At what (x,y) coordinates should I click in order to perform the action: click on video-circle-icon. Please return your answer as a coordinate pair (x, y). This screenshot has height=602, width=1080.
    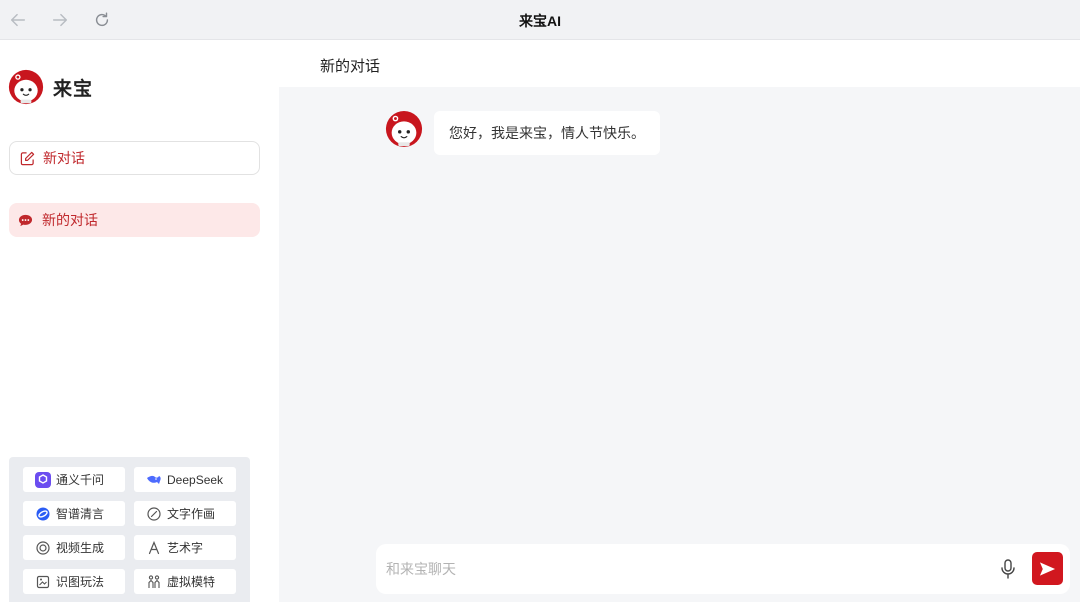
    Looking at the image, I should click on (43, 548).